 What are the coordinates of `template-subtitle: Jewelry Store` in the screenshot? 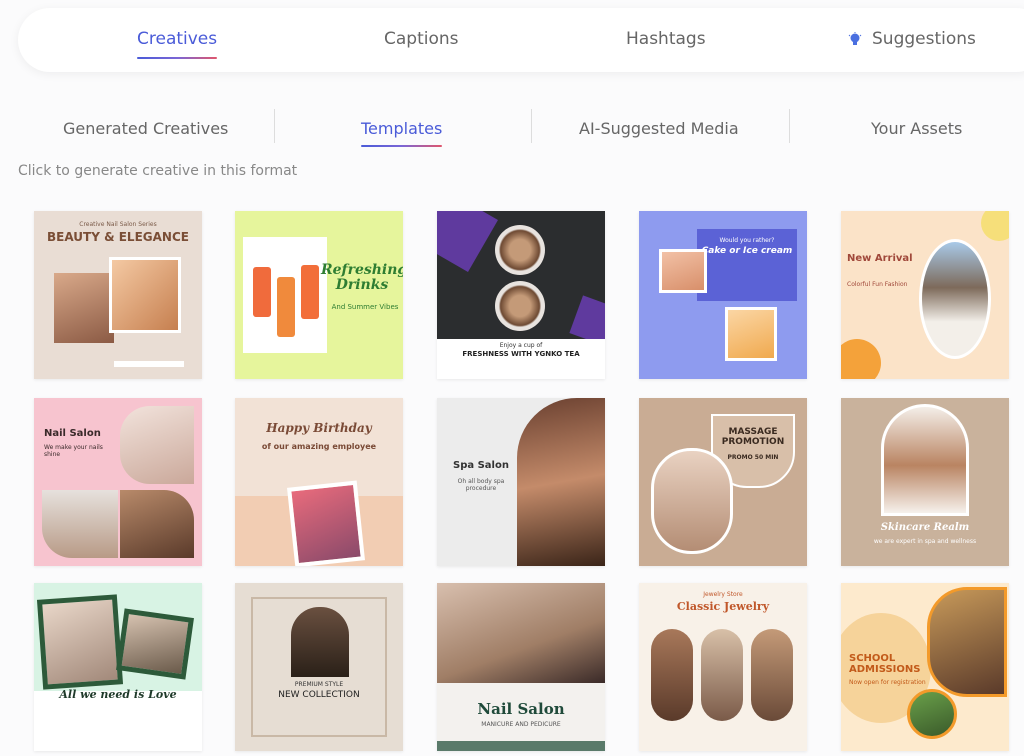 It's located at (723, 594).